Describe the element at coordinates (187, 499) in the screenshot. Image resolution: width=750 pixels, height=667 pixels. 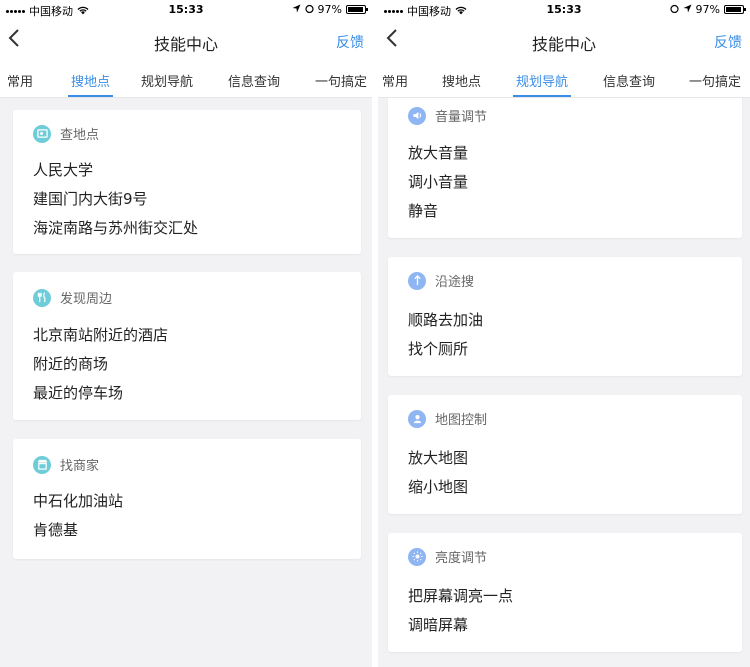
I see `skill-card-find-business: 找商家 中石化加油站 肯德基` at that location.